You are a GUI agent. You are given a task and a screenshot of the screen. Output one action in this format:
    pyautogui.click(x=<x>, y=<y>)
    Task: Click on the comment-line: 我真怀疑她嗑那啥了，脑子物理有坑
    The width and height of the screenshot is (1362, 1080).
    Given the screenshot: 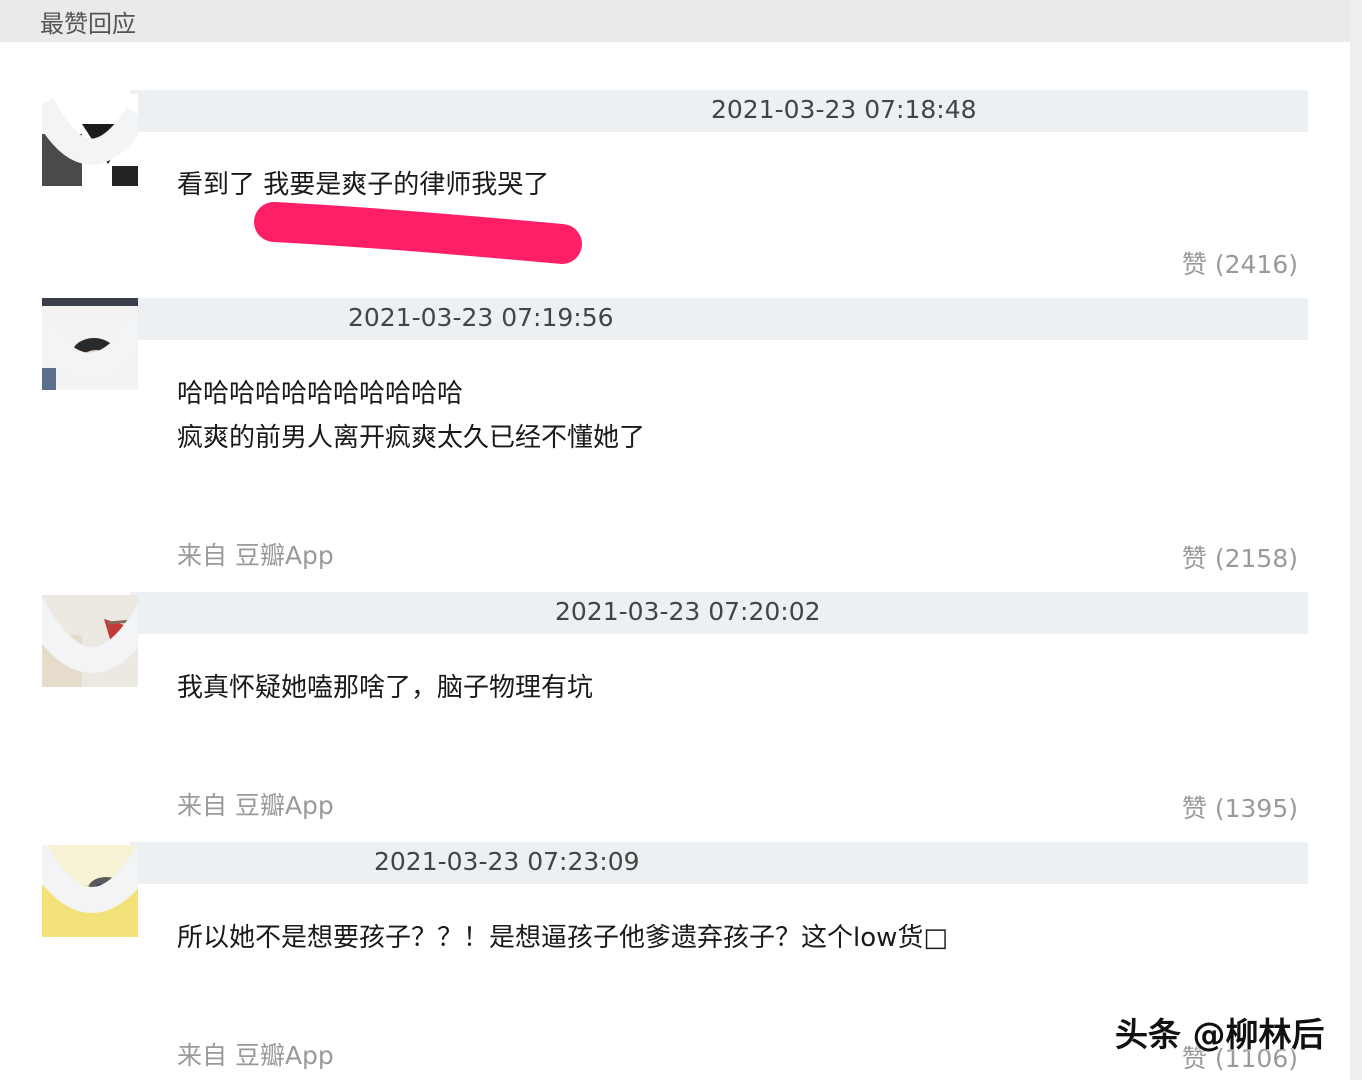 What is the action you would take?
    pyautogui.click(x=385, y=688)
    